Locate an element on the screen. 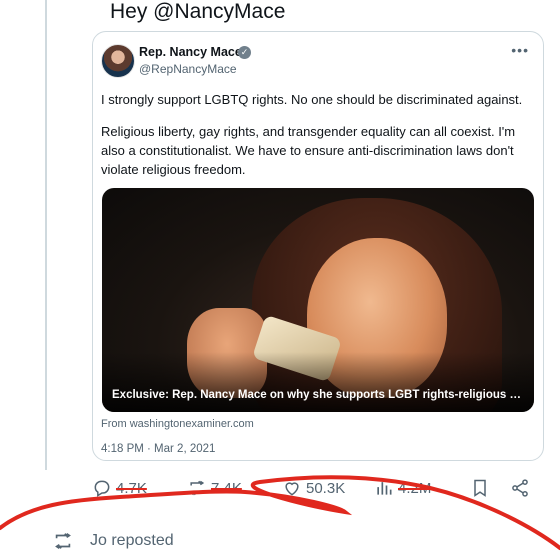 This screenshot has height=560, width=560. reply-button: 4.7K is located at coordinates (119, 488).